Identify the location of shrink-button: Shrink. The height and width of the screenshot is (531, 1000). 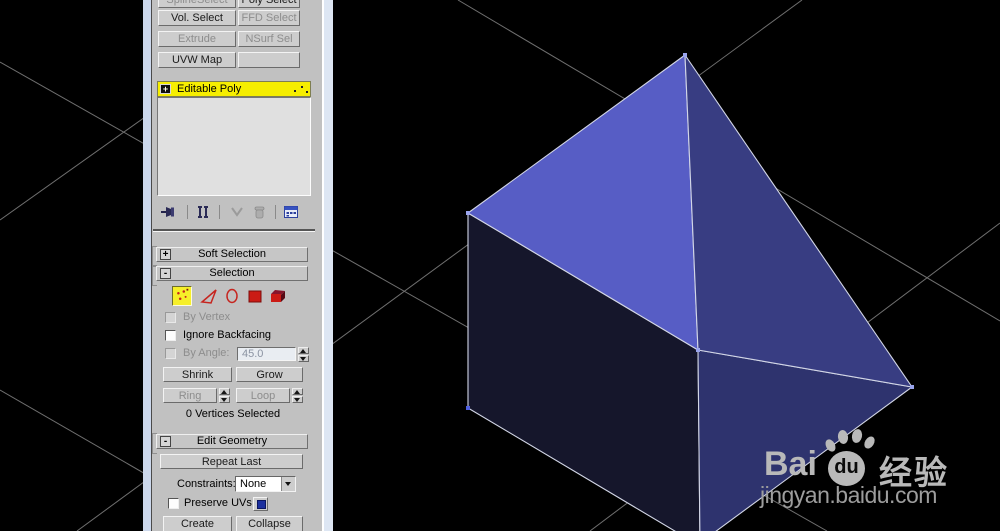
(197, 374).